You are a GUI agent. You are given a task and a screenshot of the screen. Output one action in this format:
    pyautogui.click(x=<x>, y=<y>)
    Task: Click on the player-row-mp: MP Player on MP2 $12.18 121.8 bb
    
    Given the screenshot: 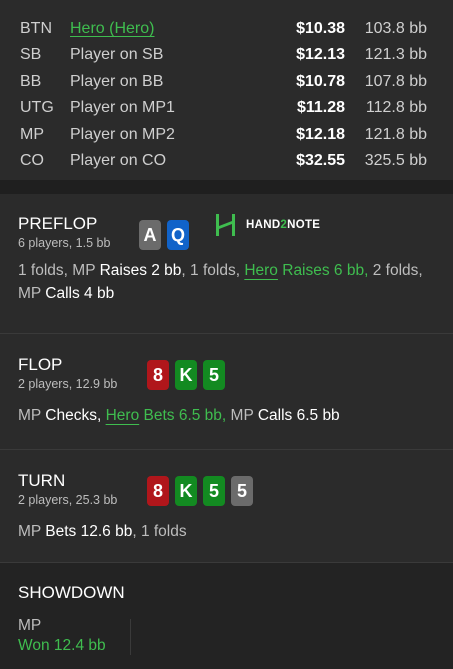 What is the action you would take?
    pyautogui.click(x=226, y=135)
    